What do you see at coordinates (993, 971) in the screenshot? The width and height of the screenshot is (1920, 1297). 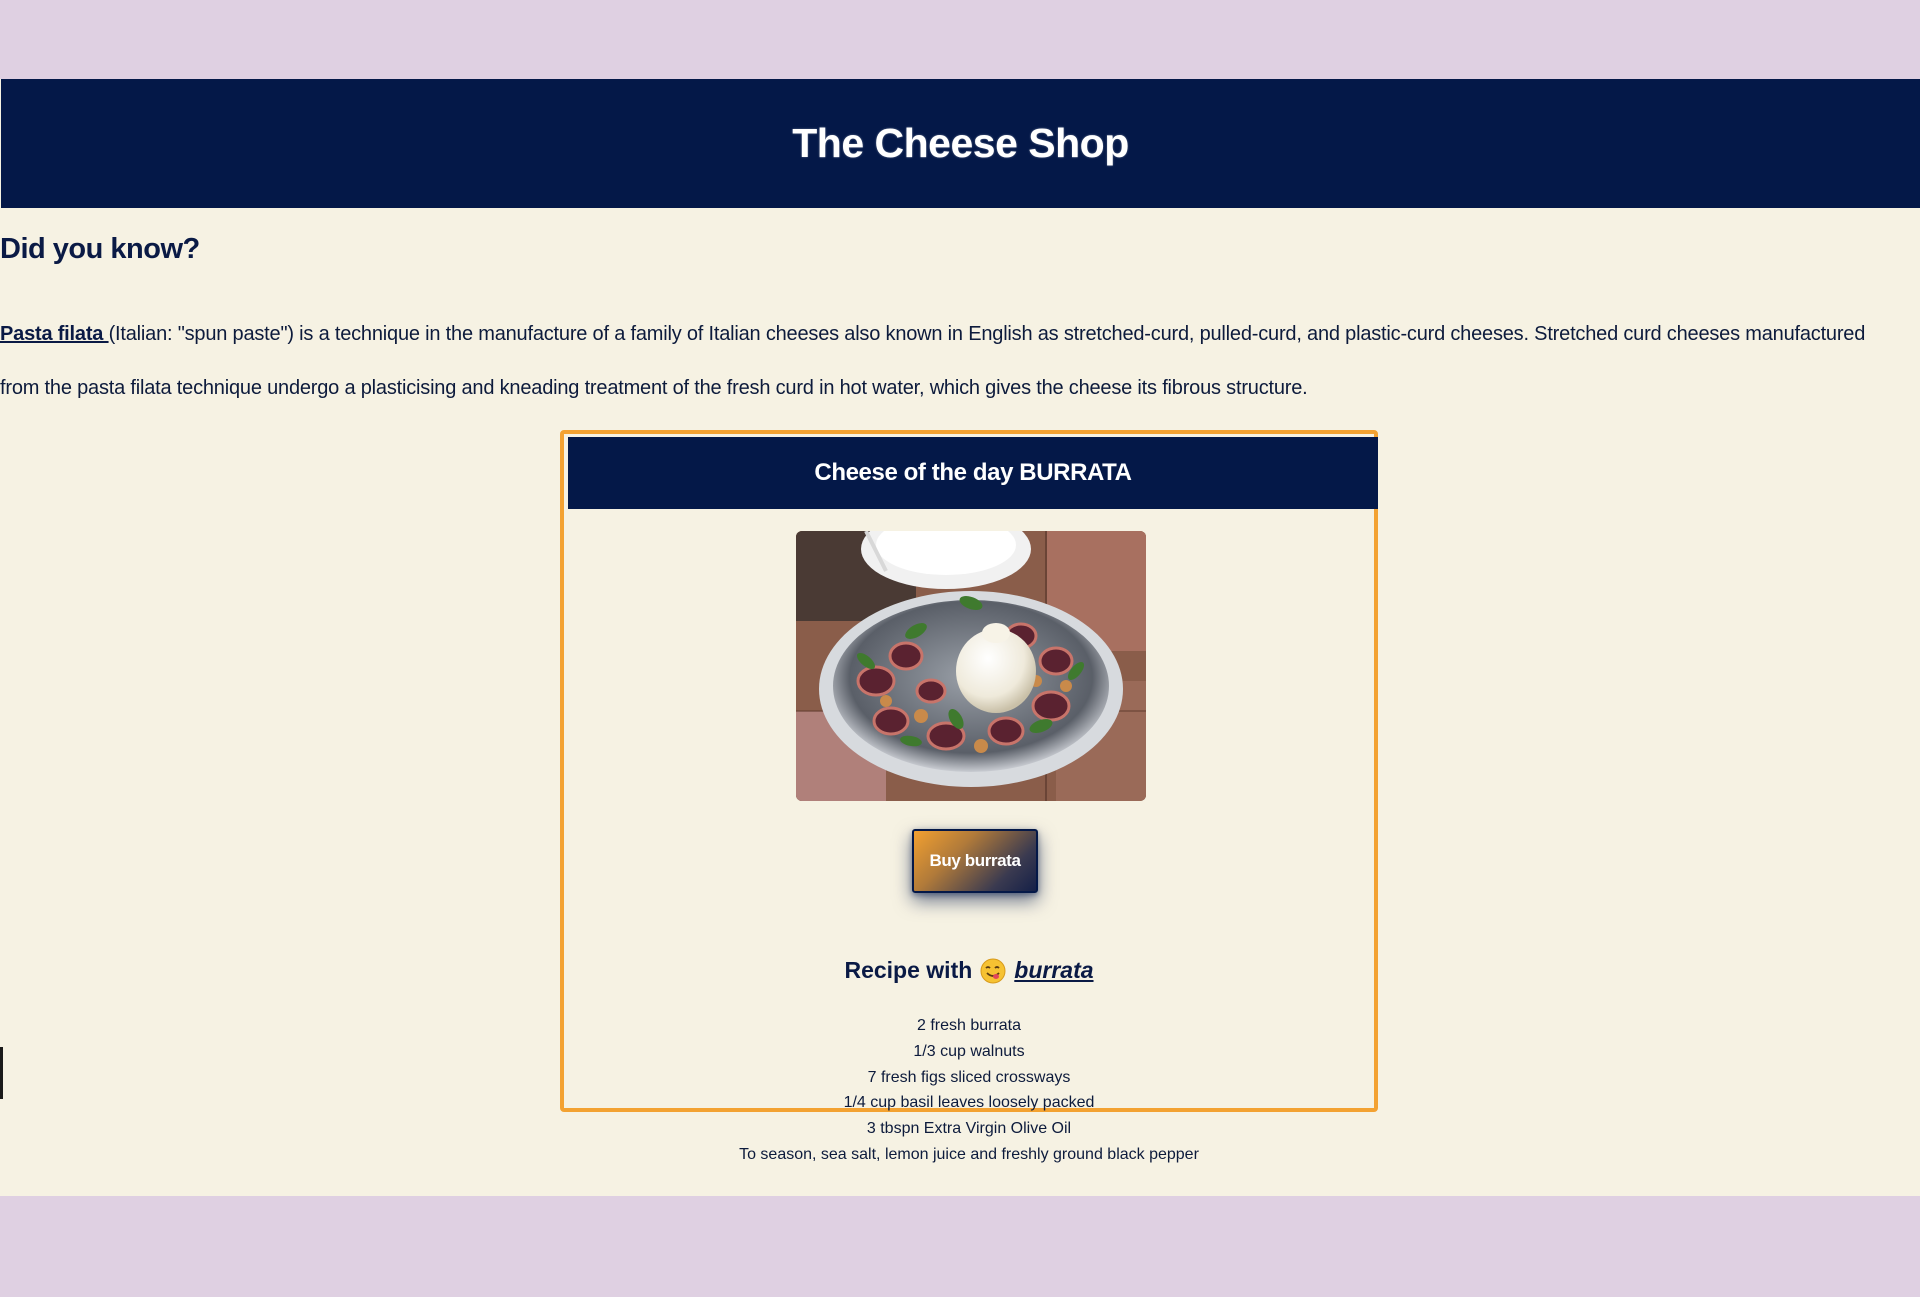 I see `face-savoring-food-icon` at bounding box center [993, 971].